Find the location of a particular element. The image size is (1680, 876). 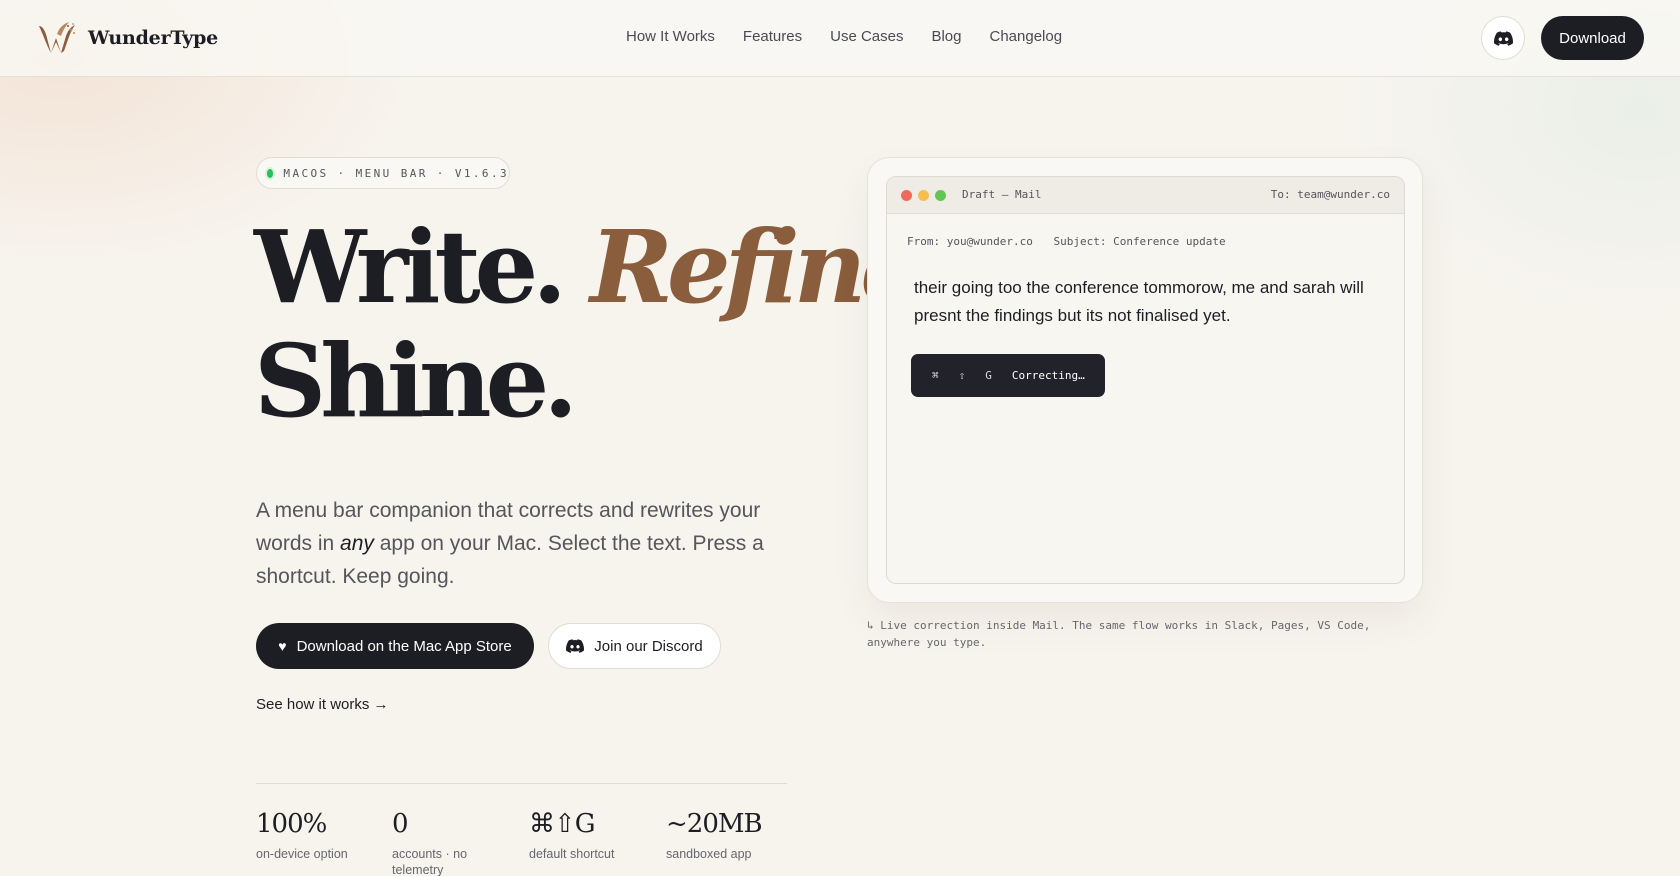

stat-label: on-device option is located at coordinates (302, 854).